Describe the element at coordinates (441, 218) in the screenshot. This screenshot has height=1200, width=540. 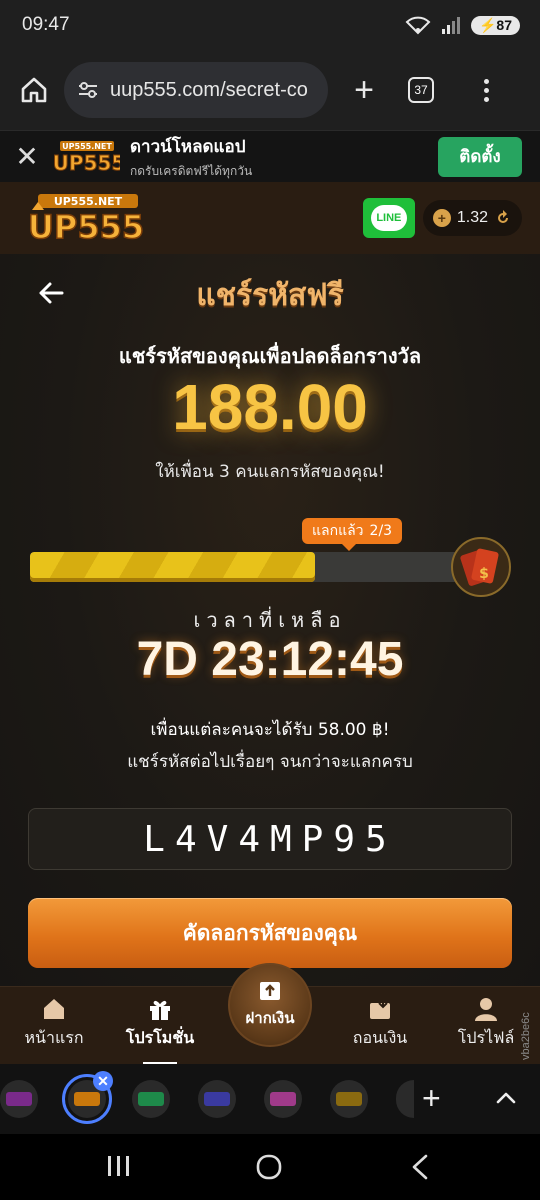
I see `coin-icon: +` at that location.